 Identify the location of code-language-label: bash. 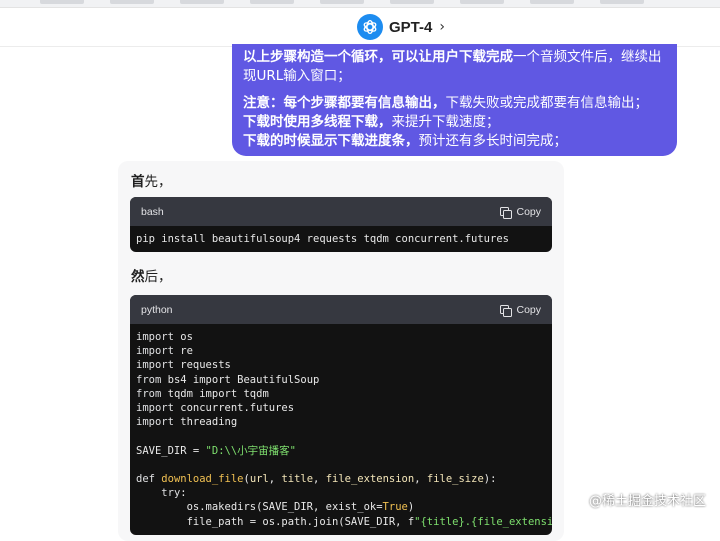
(152, 211).